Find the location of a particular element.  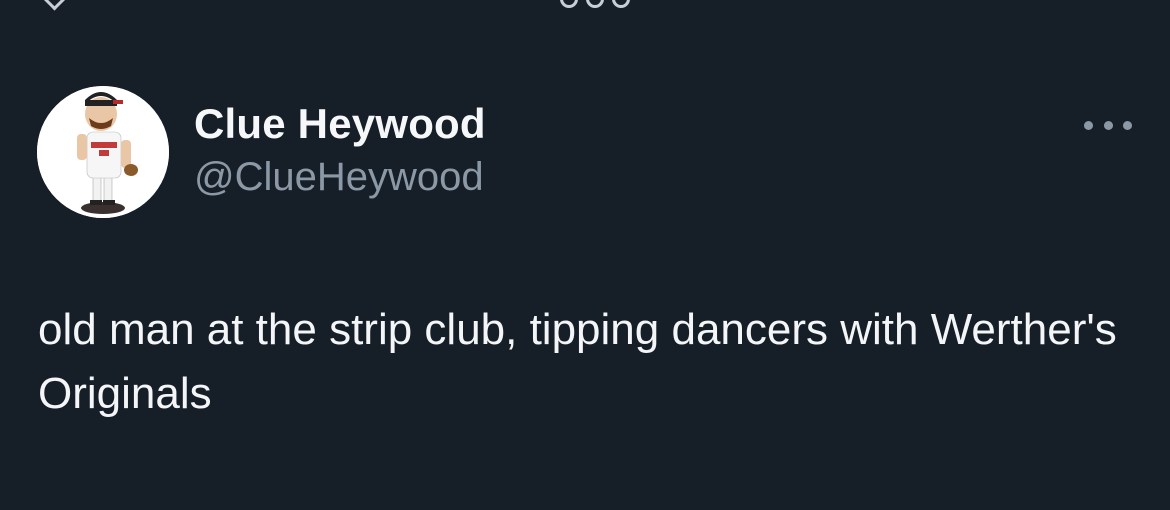

avatar is located at coordinates (103, 152).